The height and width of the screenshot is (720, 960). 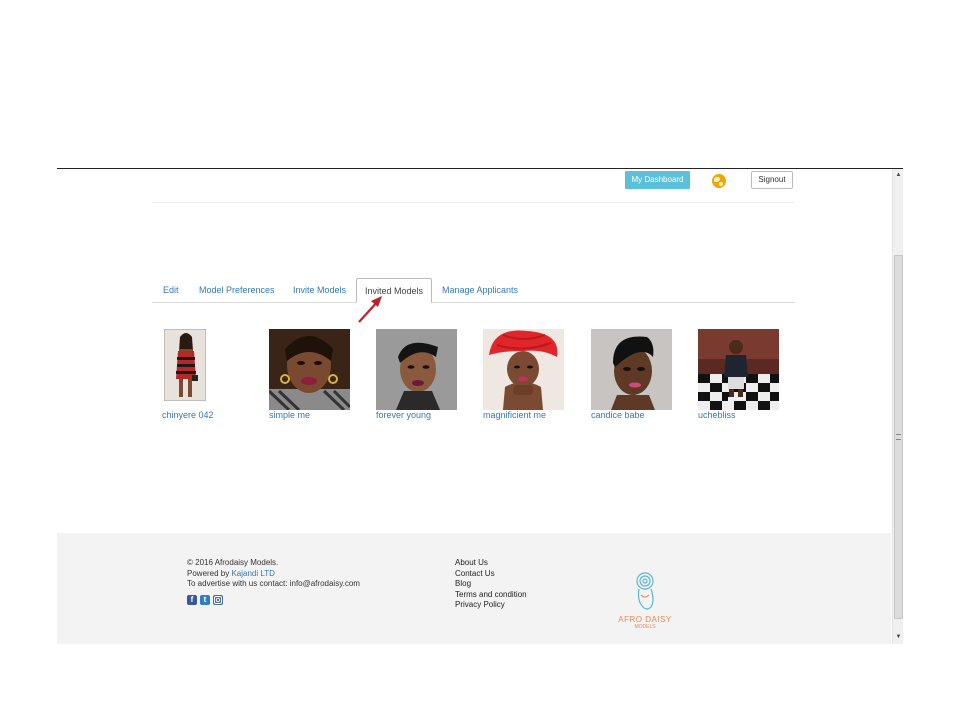 What do you see at coordinates (209, 573) in the screenshot?
I see `powered-by-prefix: Powered by` at bounding box center [209, 573].